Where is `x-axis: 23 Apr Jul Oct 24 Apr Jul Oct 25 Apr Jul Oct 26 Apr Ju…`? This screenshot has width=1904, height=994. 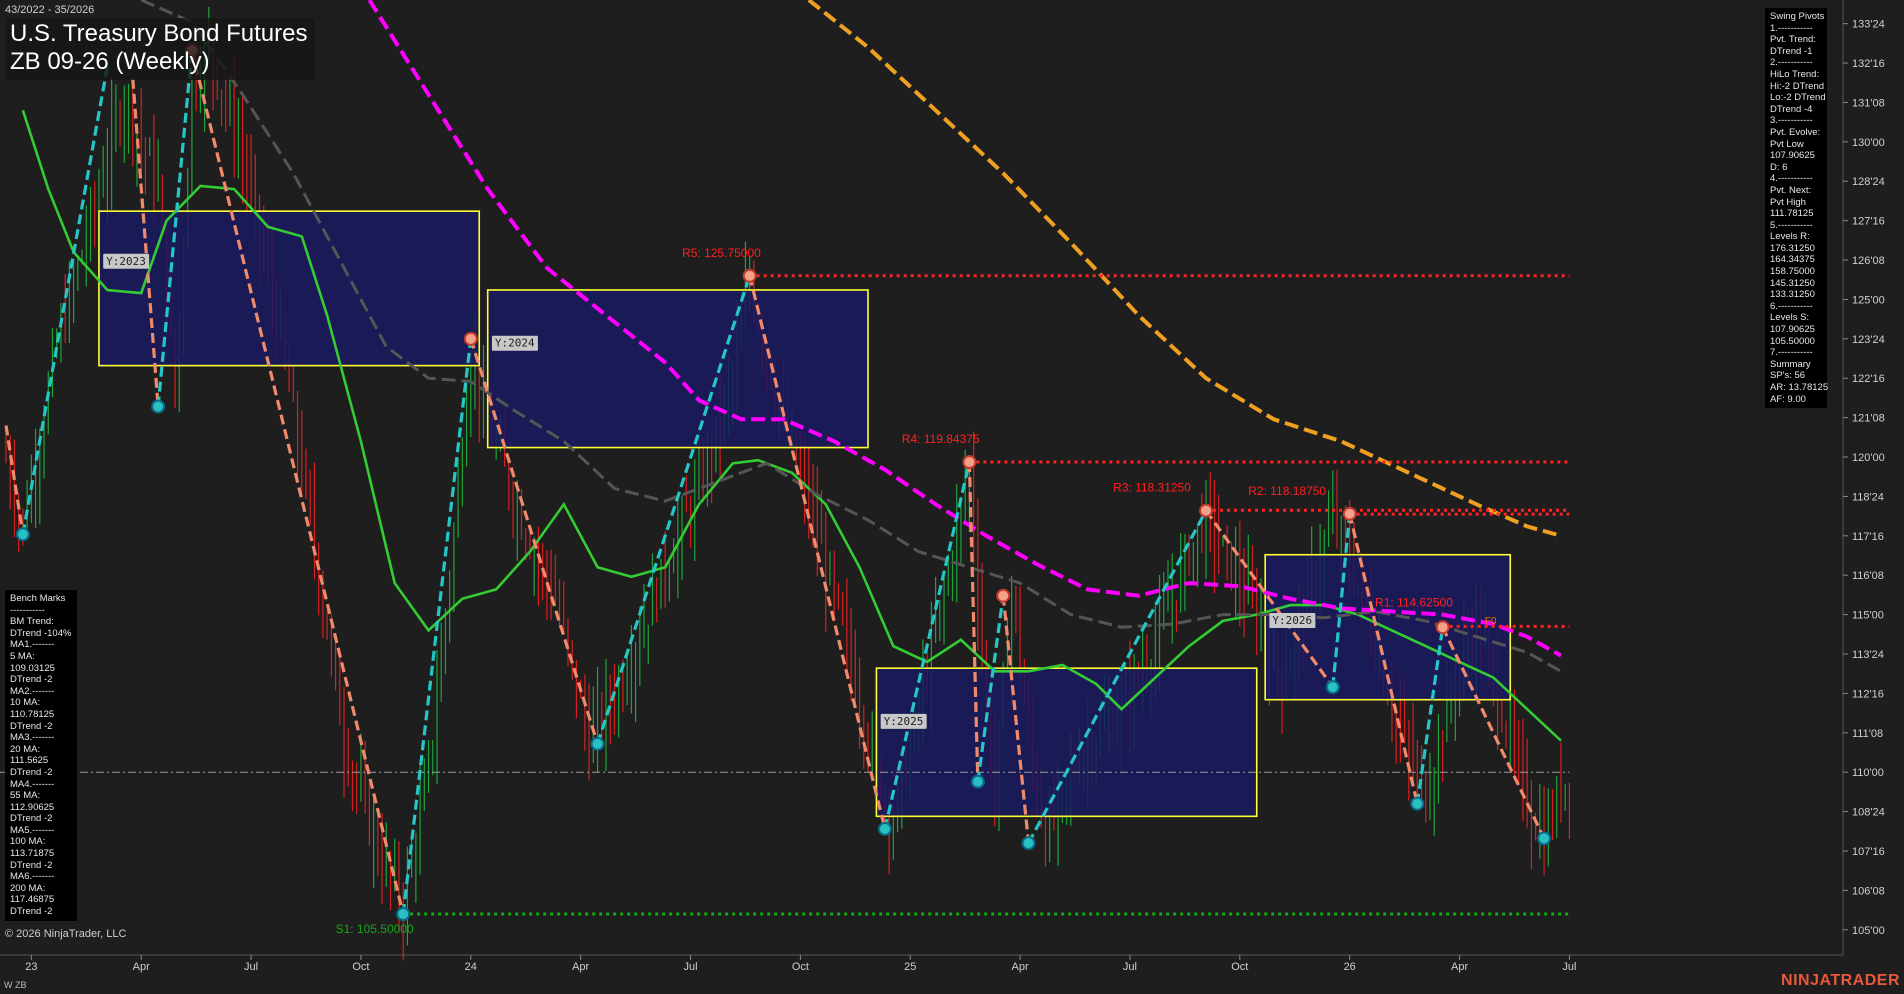
x-axis: 23 Apr Jul Oct 24 Apr Jul Oct 25 Apr Jul Oct 26 Apr Ju… is located at coordinates (921, 963).